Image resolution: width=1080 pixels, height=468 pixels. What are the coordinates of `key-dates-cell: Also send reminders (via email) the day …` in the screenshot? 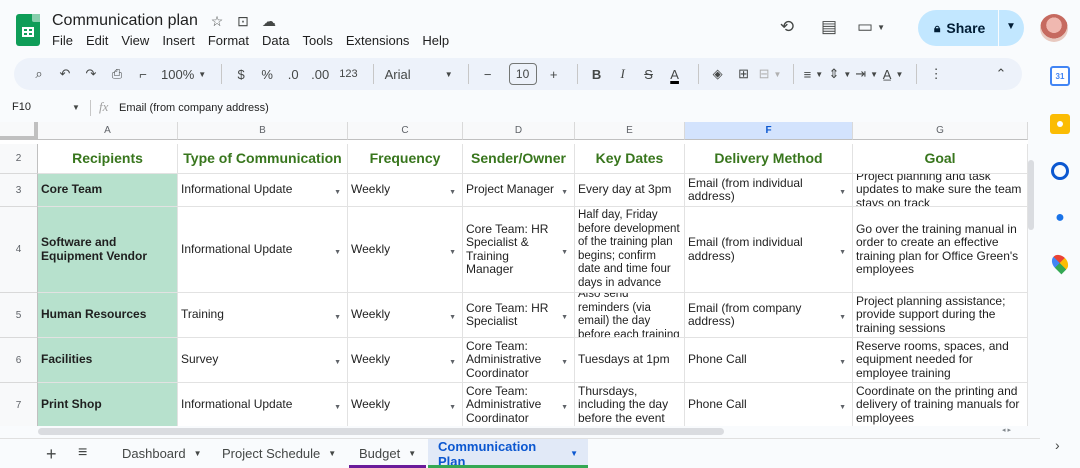 It's located at (630, 315).